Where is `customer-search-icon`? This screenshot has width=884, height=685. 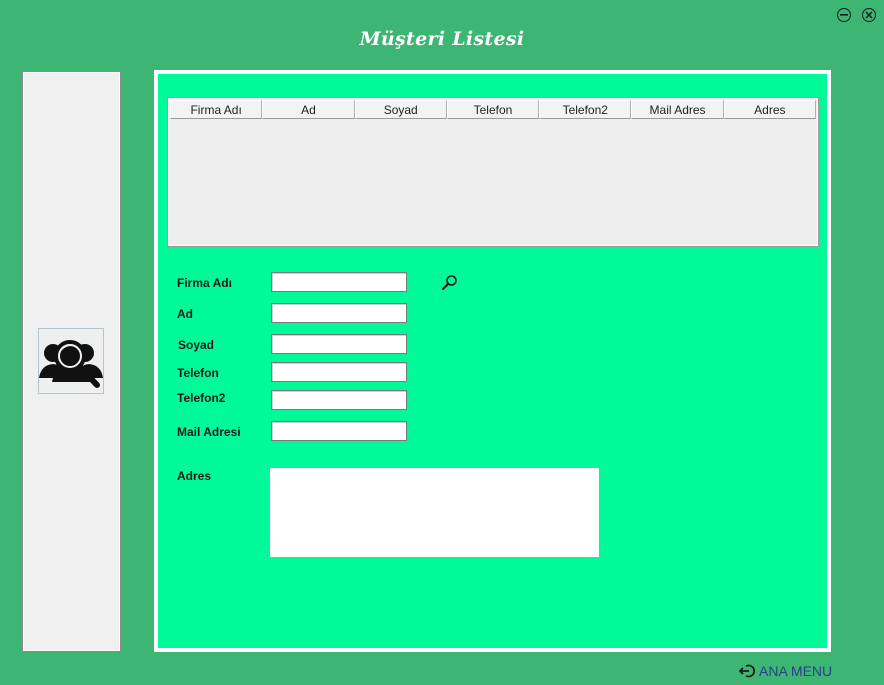
customer-search-icon is located at coordinates (71, 364).